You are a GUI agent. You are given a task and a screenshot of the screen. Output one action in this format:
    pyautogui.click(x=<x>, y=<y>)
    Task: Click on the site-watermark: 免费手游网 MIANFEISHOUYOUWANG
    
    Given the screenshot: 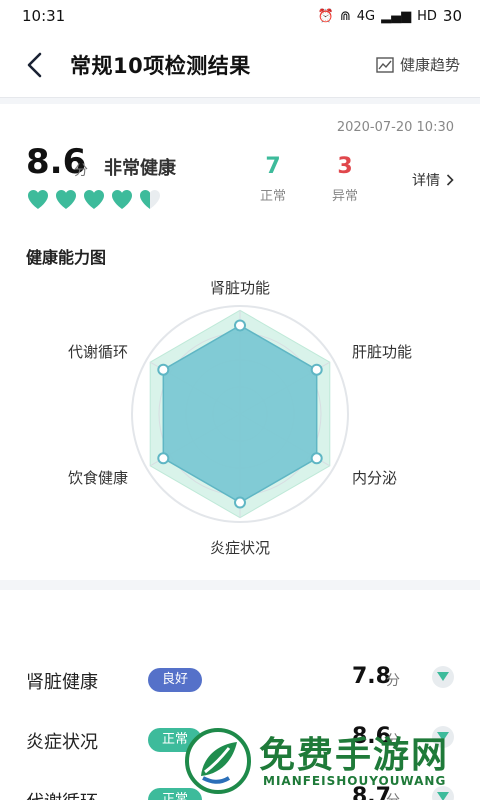 What is the action you would take?
    pyautogui.click(x=332, y=760)
    